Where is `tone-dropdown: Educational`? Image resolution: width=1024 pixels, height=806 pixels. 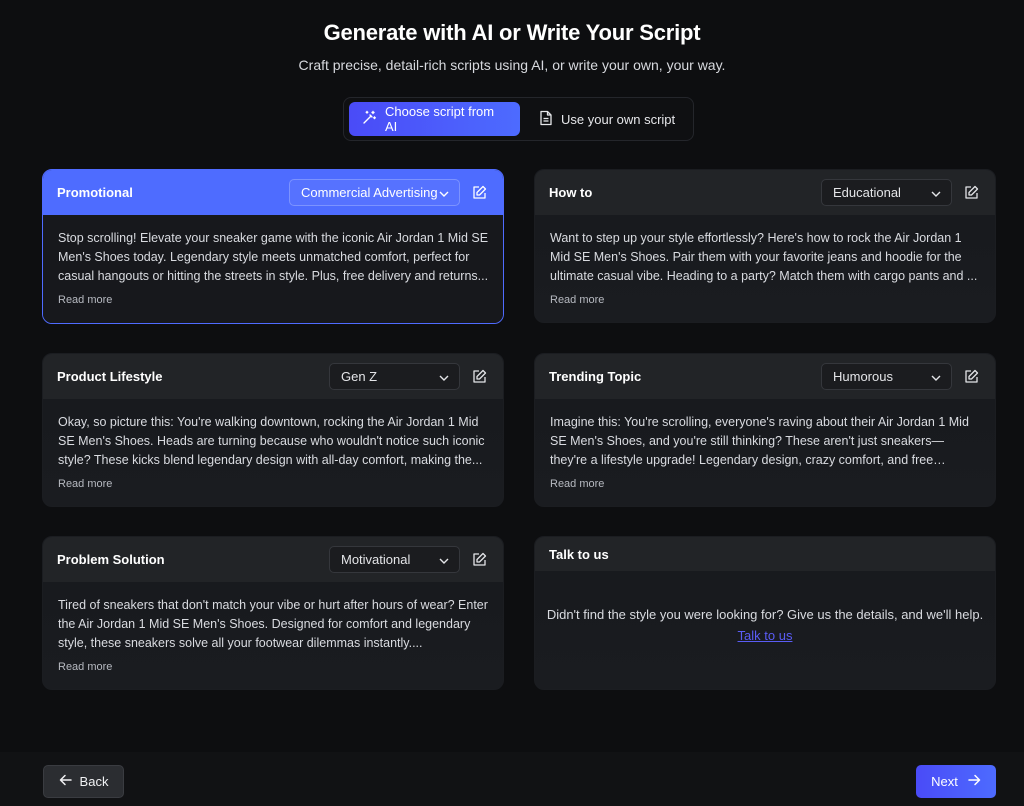 tone-dropdown: Educational is located at coordinates (886, 192).